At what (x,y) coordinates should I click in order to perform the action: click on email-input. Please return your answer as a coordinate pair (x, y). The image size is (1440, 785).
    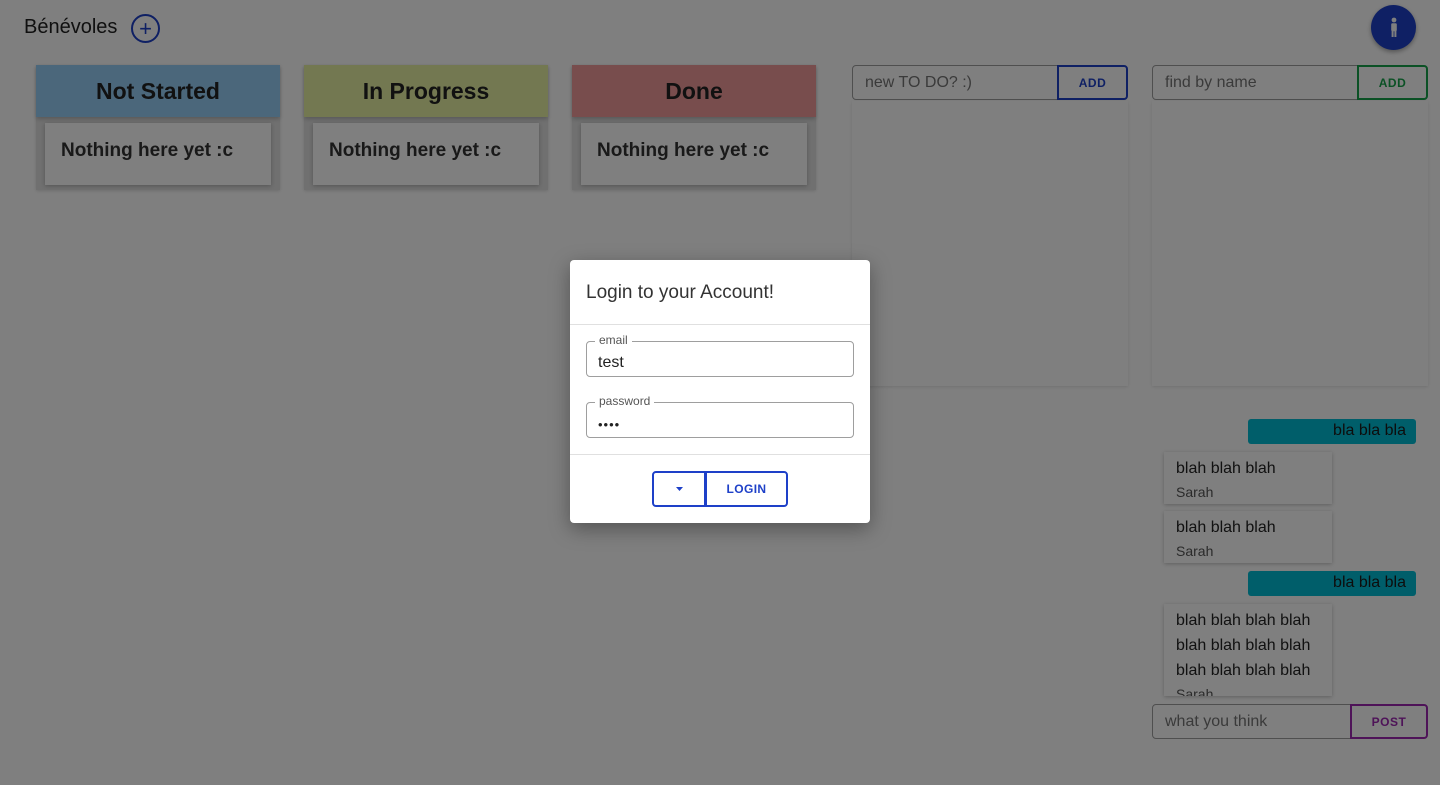
    Looking at the image, I should click on (720, 359).